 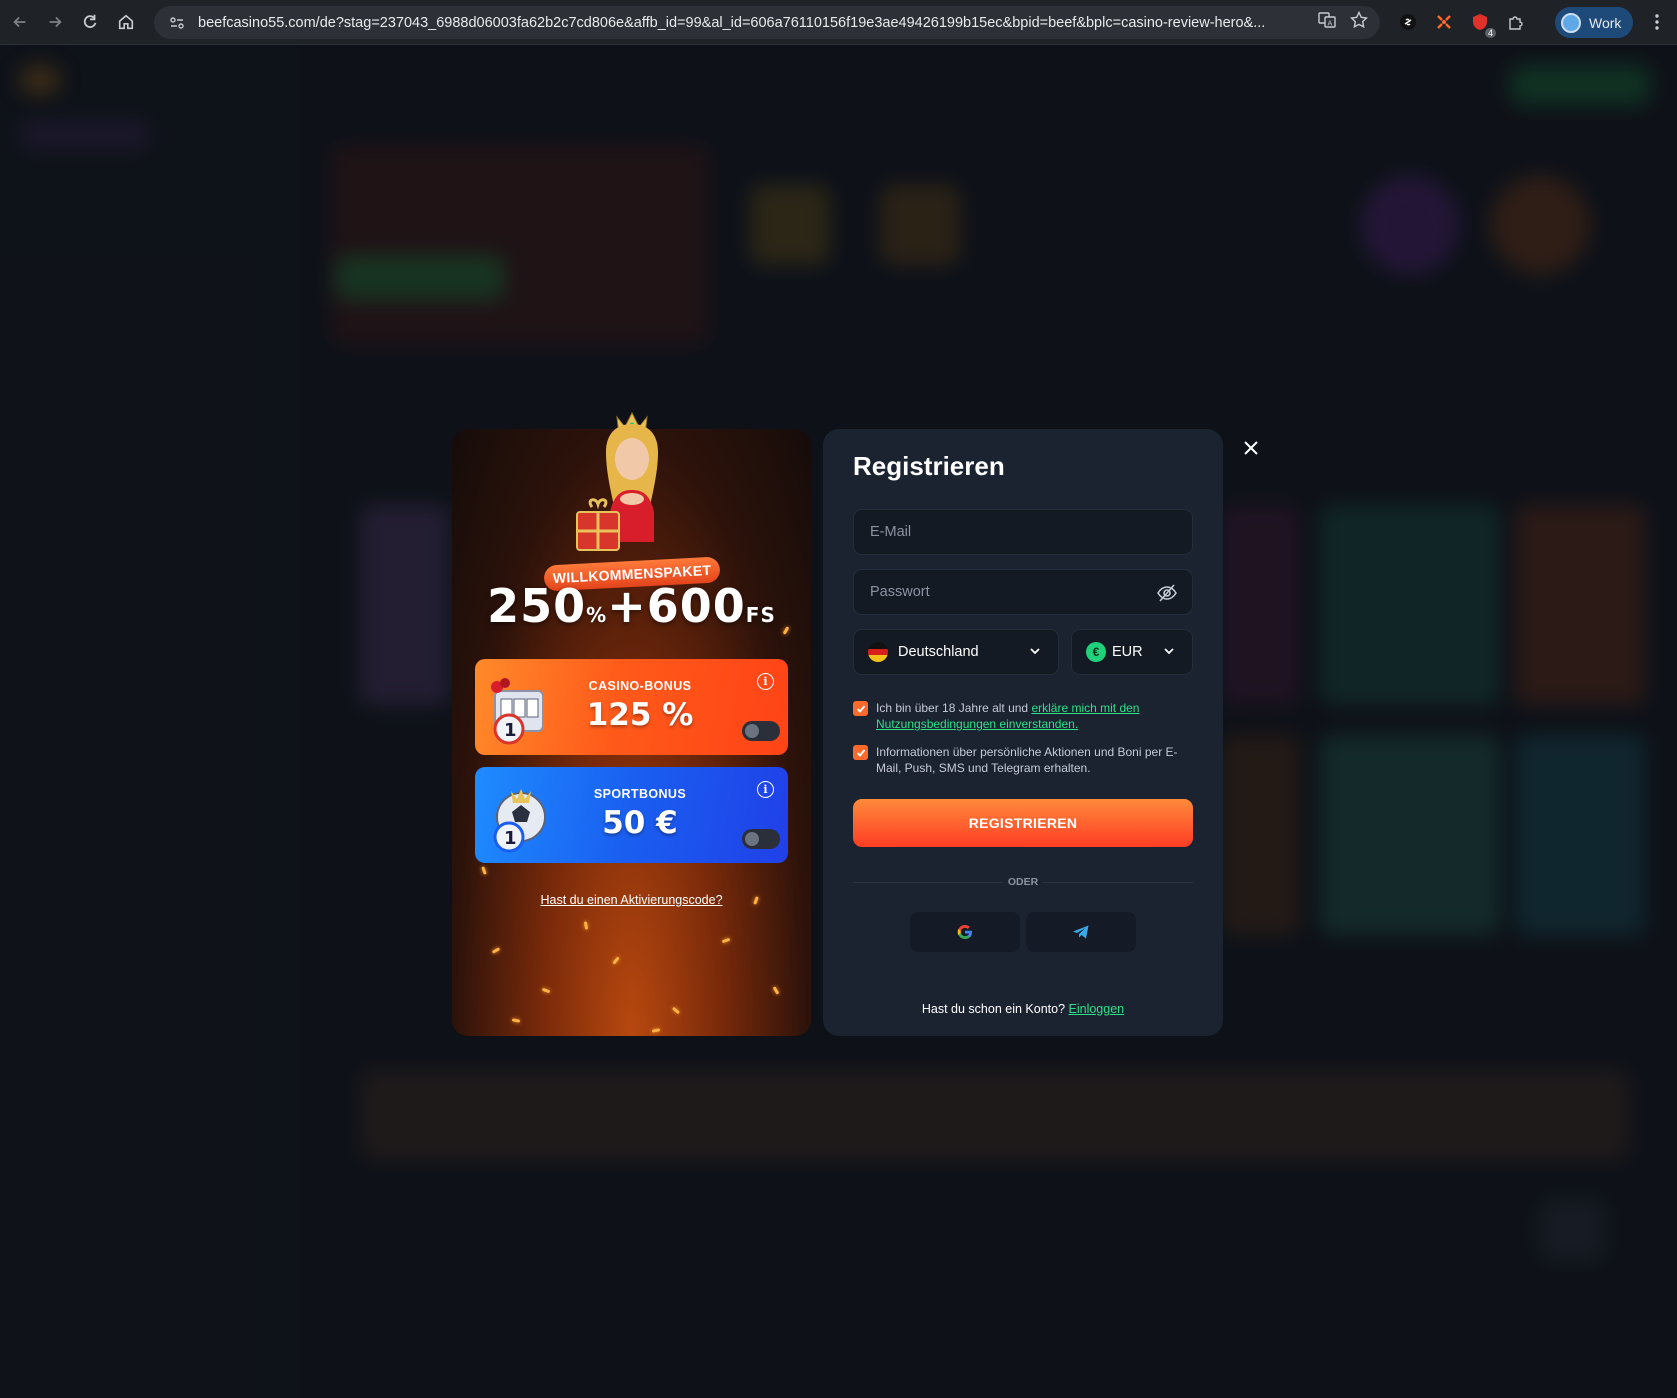 What do you see at coordinates (1657, 22) in the screenshot?
I see `menu-dots-icon` at bounding box center [1657, 22].